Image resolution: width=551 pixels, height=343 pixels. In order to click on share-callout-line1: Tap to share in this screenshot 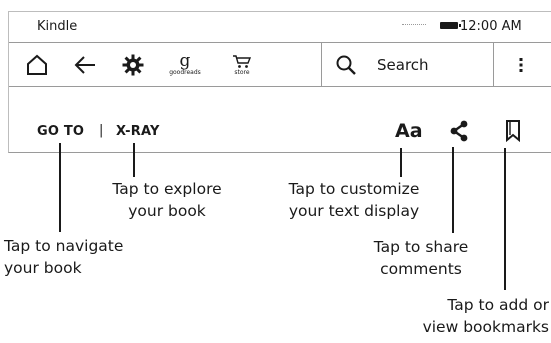, I will do `click(421, 247)`.